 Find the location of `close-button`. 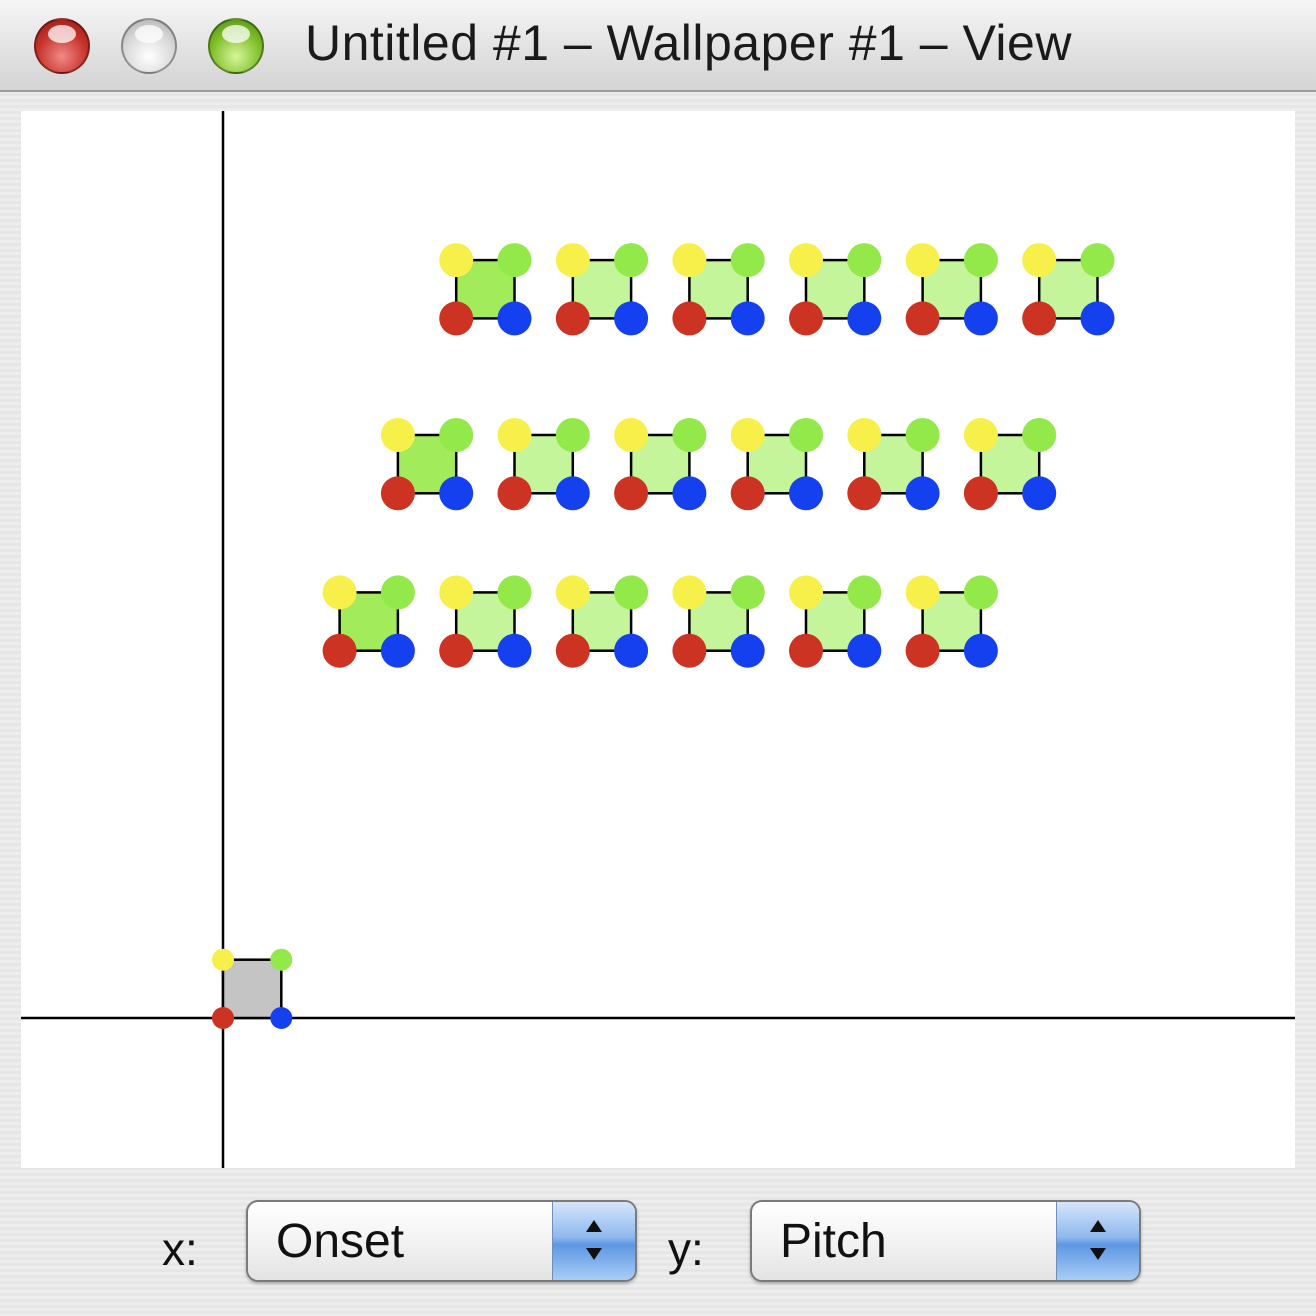

close-button is located at coordinates (62, 46).